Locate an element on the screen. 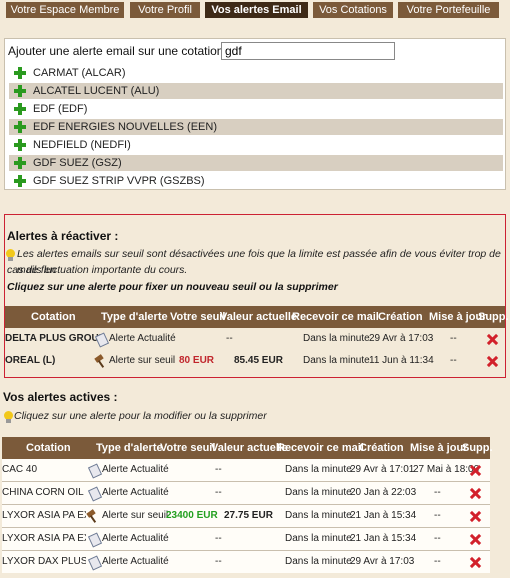 This screenshot has height=578, width=510. col-maj: Mise à jour is located at coordinates (439, 448).